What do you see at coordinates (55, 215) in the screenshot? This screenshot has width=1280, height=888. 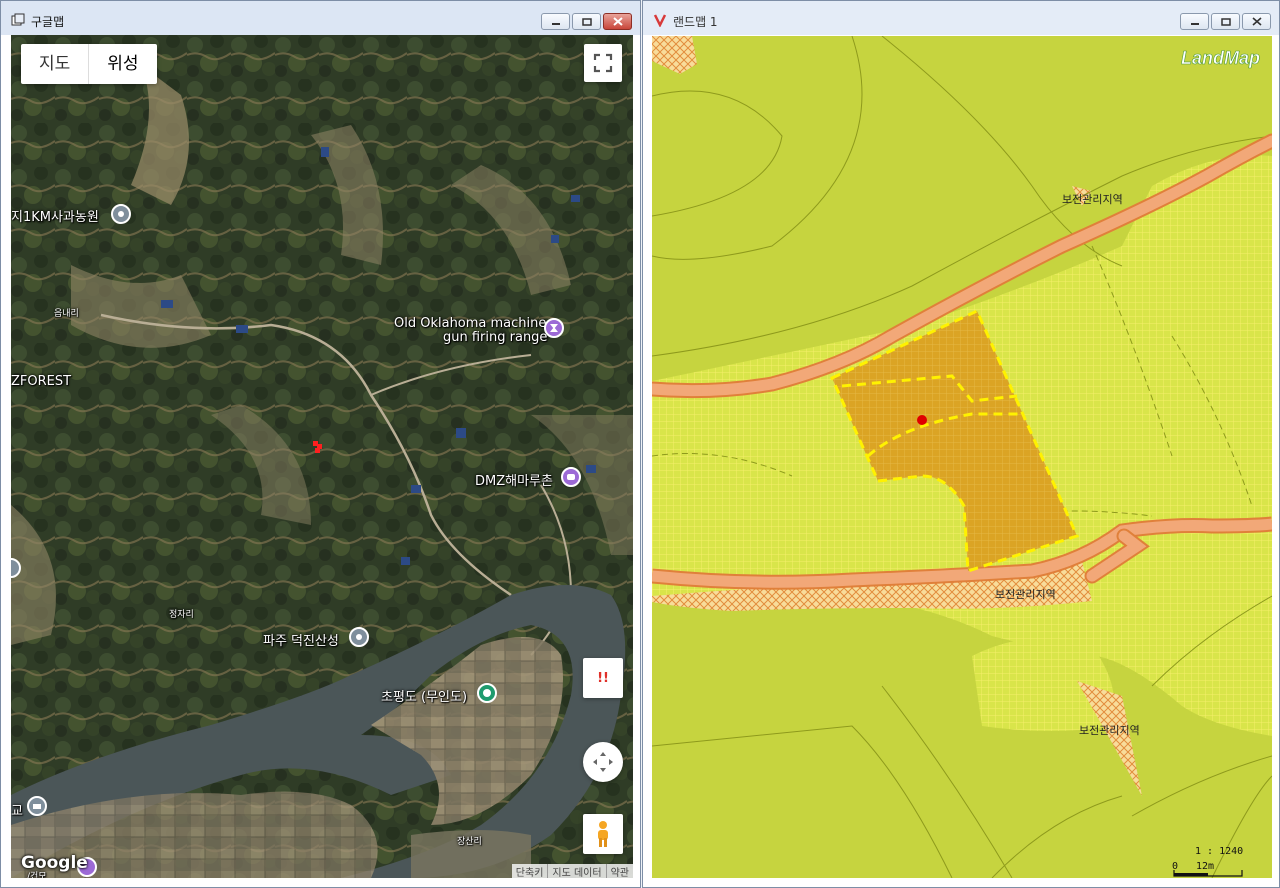 I see `poi-label-apple-farm: 지1KM사과농원` at bounding box center [55, 215].